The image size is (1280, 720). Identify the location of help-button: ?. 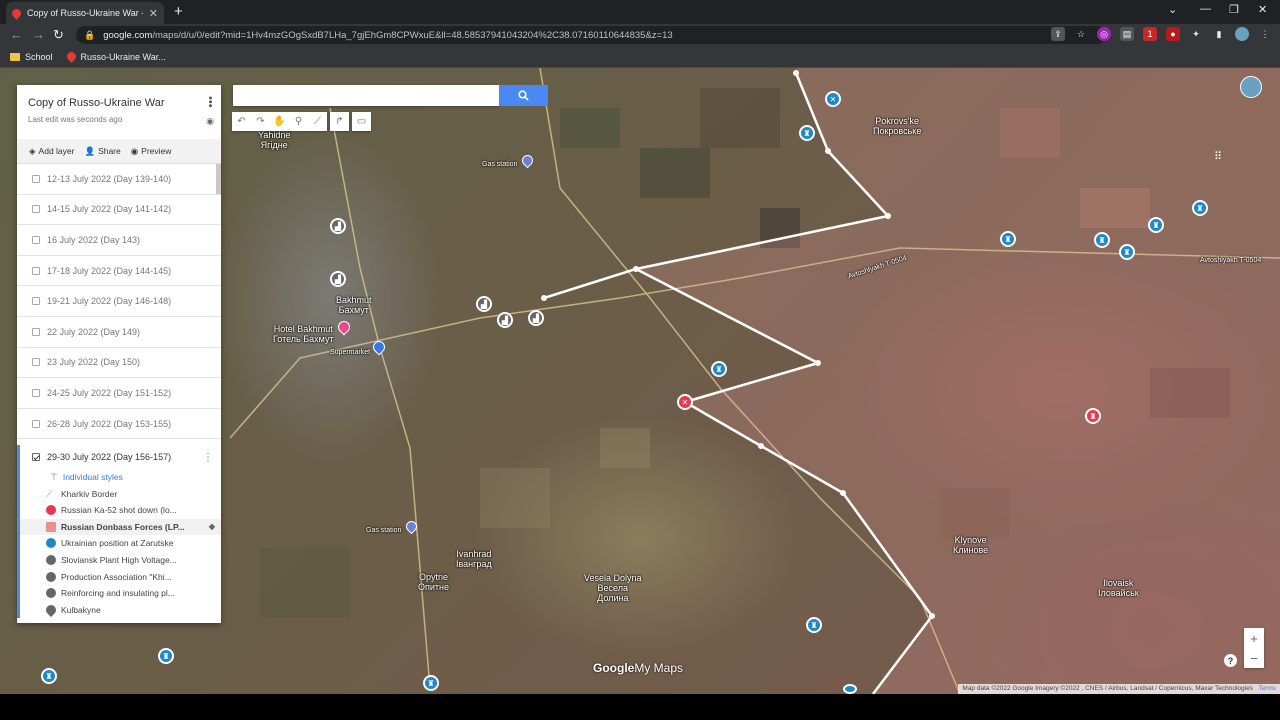
(1230, 660).